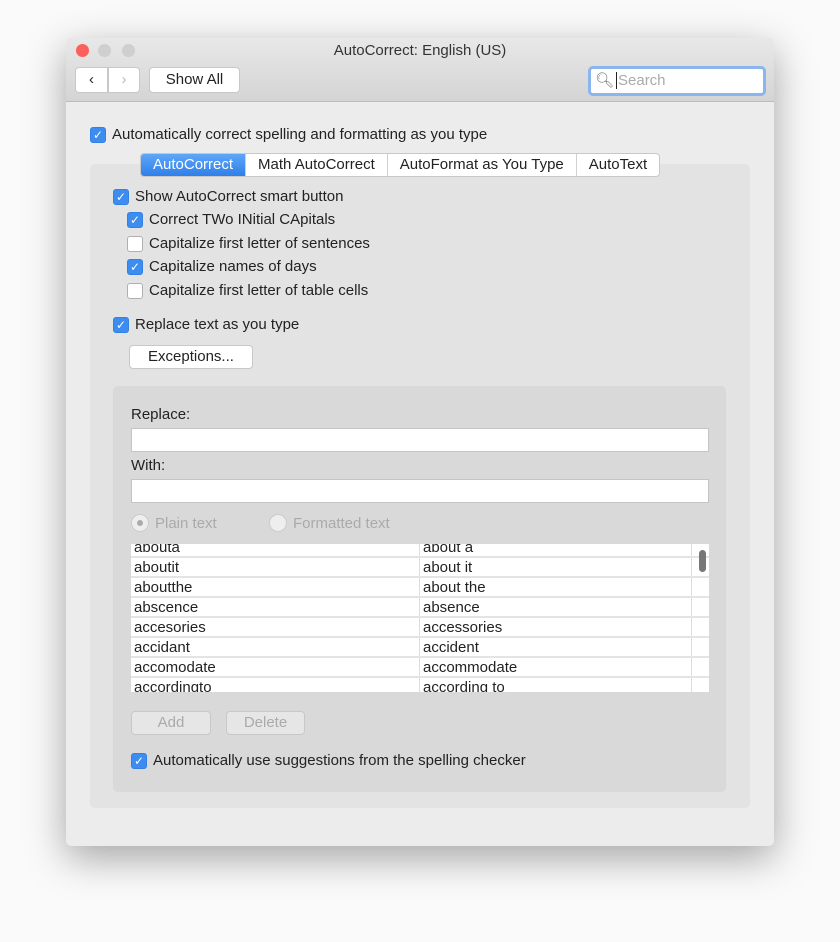 The width and height of the screenshot is (840, 942). Describe the element at coordinates (91, 80) in the screenshot. I see `back-chevron-icon: ‹` at that location.